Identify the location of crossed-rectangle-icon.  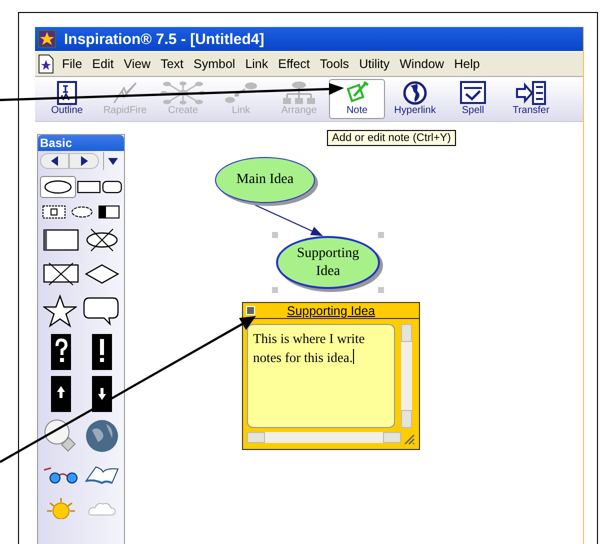
(60, 274).